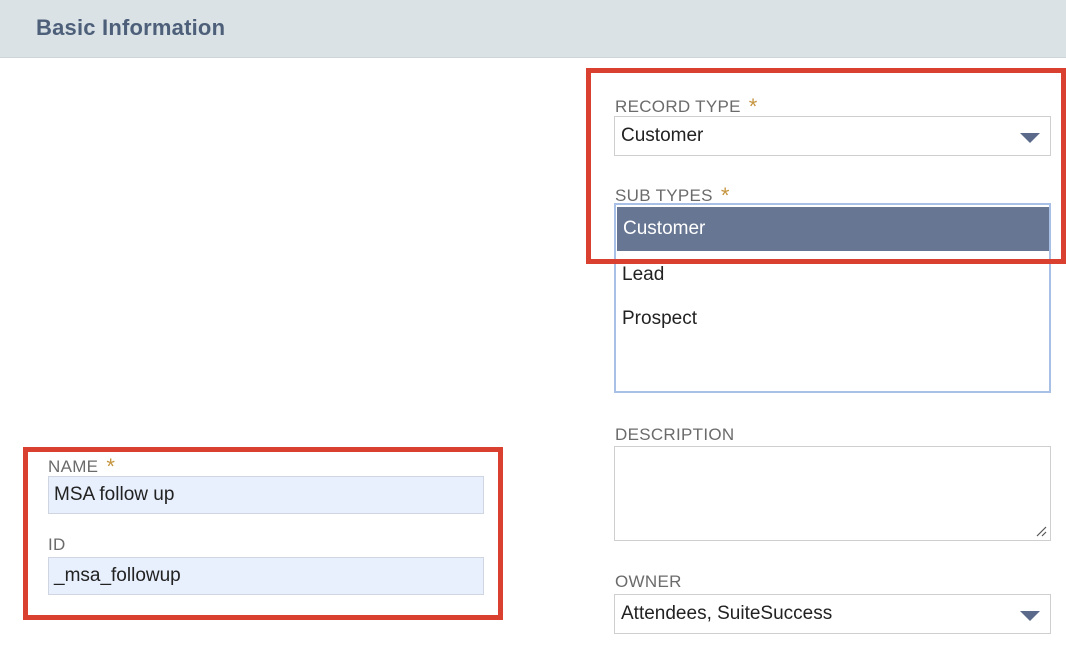 The height and width of the screenshot is (646, 1066). What do you see at coordinates (727, 613) in the screenshot?
I see `owner-value: Attendees, SuiteSuccess` at bounding box center [727, 613].